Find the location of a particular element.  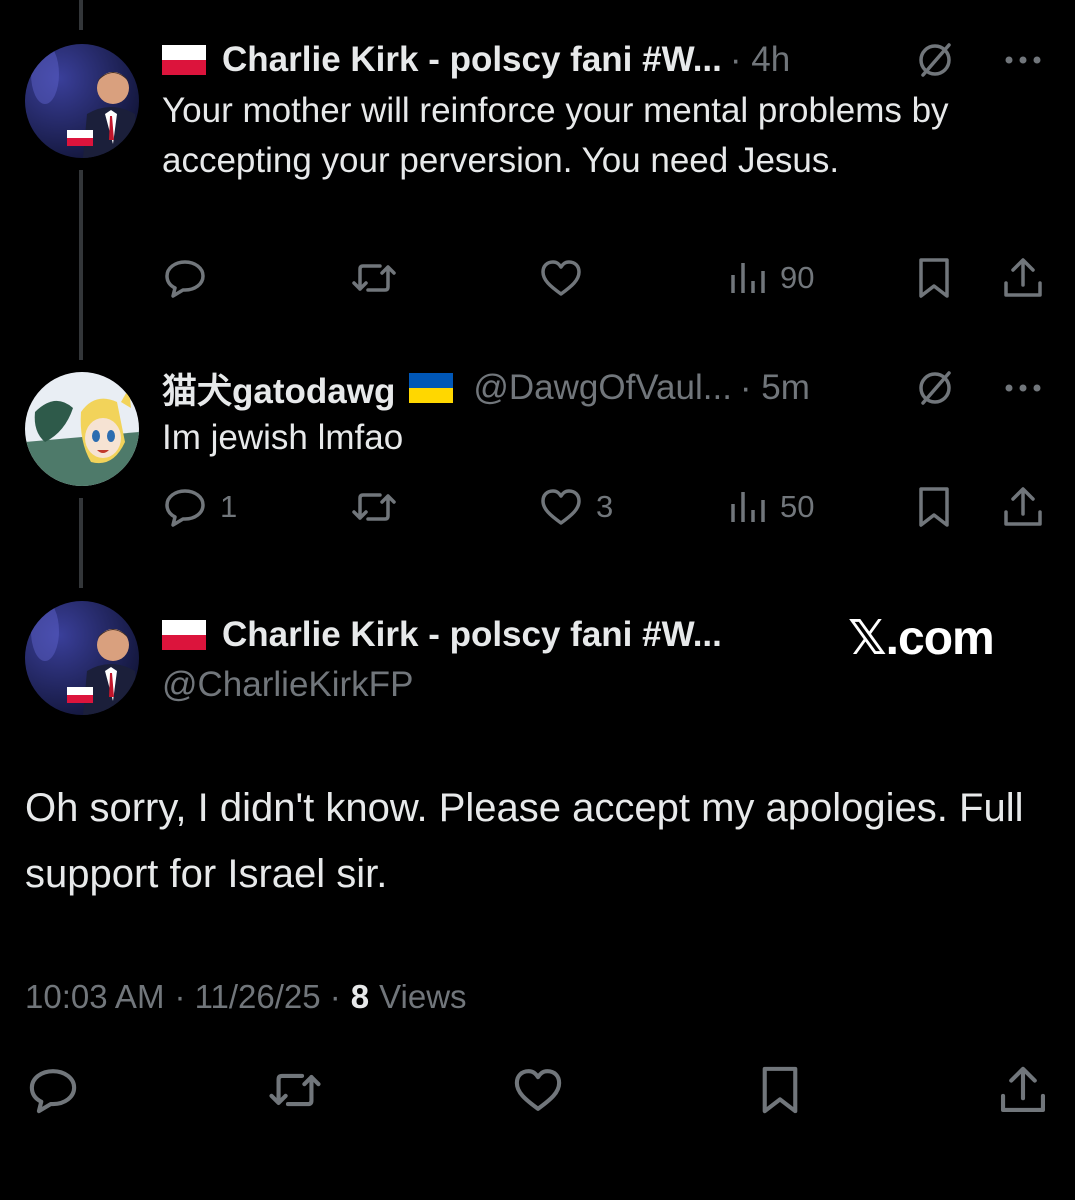

main-action-bar is located at coordinates (537, 1090).